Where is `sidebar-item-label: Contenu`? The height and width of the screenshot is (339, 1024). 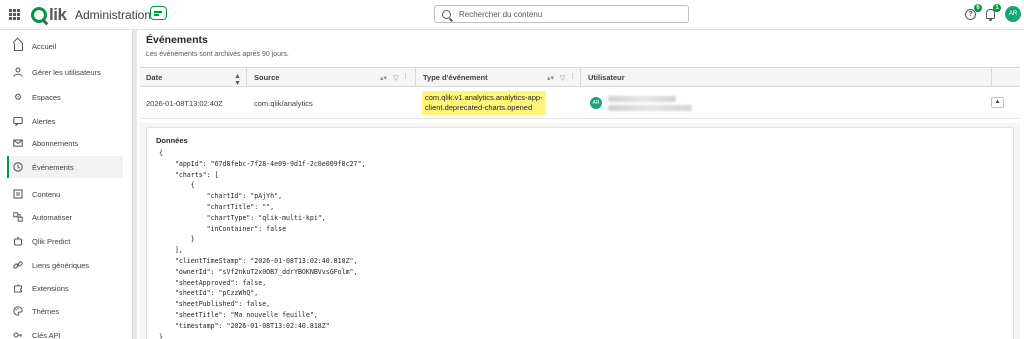 sidebar-item-label: Contenu is located at coordinates (46, 194).